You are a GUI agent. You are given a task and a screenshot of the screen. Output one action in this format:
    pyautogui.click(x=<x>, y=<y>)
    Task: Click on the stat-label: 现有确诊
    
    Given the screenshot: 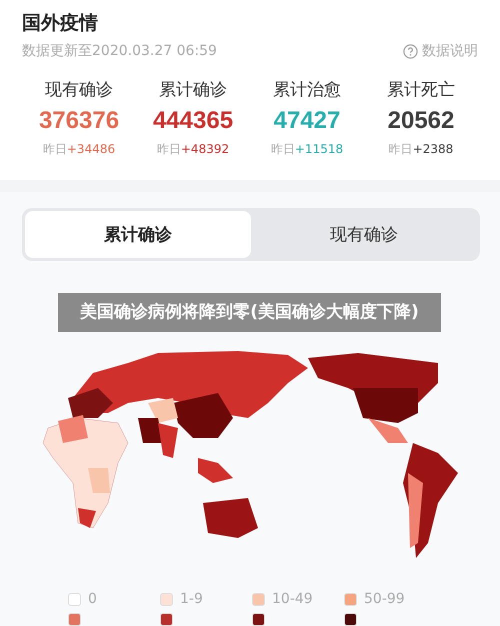 What is the action you would take?
    pyautogui.click(x=79, y=90)
    